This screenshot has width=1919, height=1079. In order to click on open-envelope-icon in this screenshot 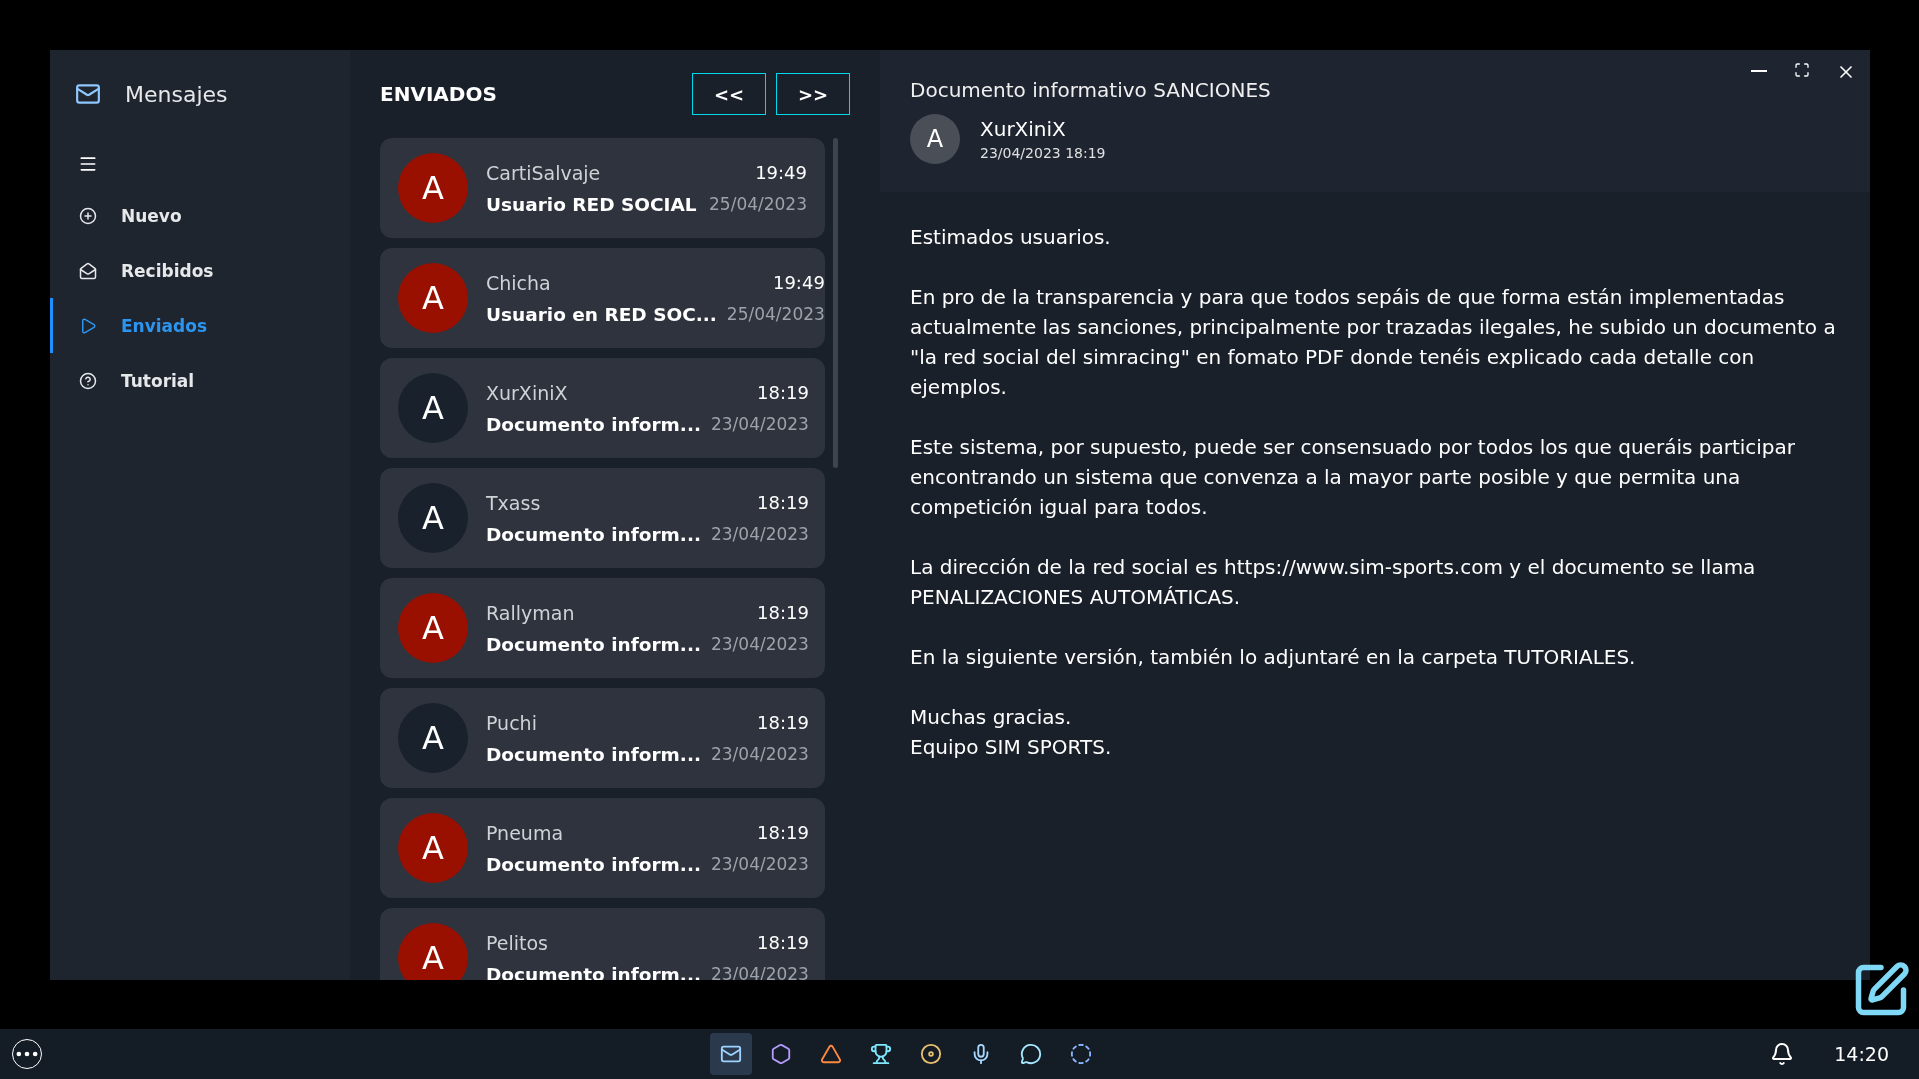, I will do `click(88, 270)`.